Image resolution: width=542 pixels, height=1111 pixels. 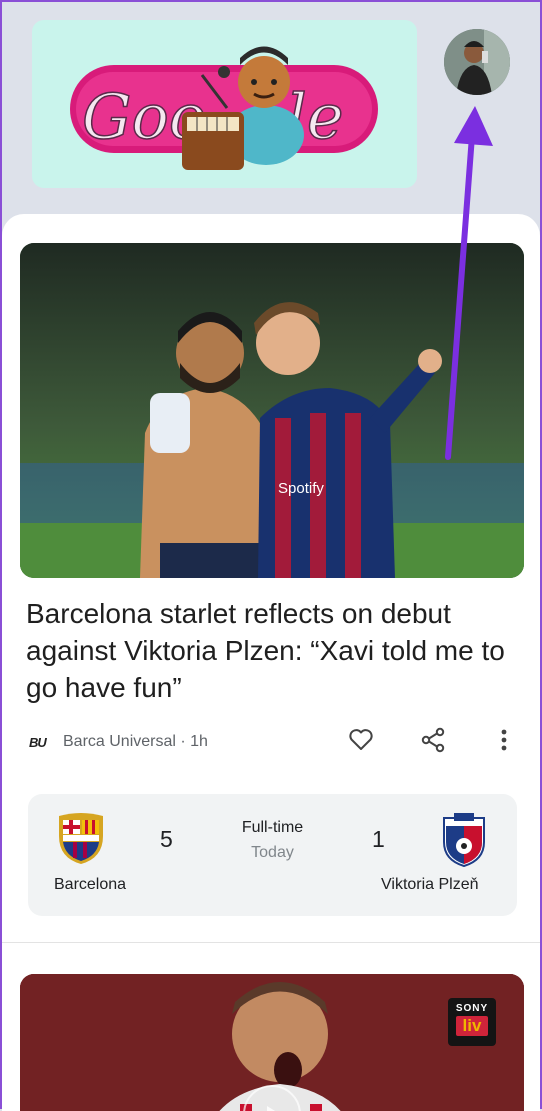 What do you see at coordinates (271, 942) in the screenshot?
I see `feed-divider` at bounding box center [271, 942].